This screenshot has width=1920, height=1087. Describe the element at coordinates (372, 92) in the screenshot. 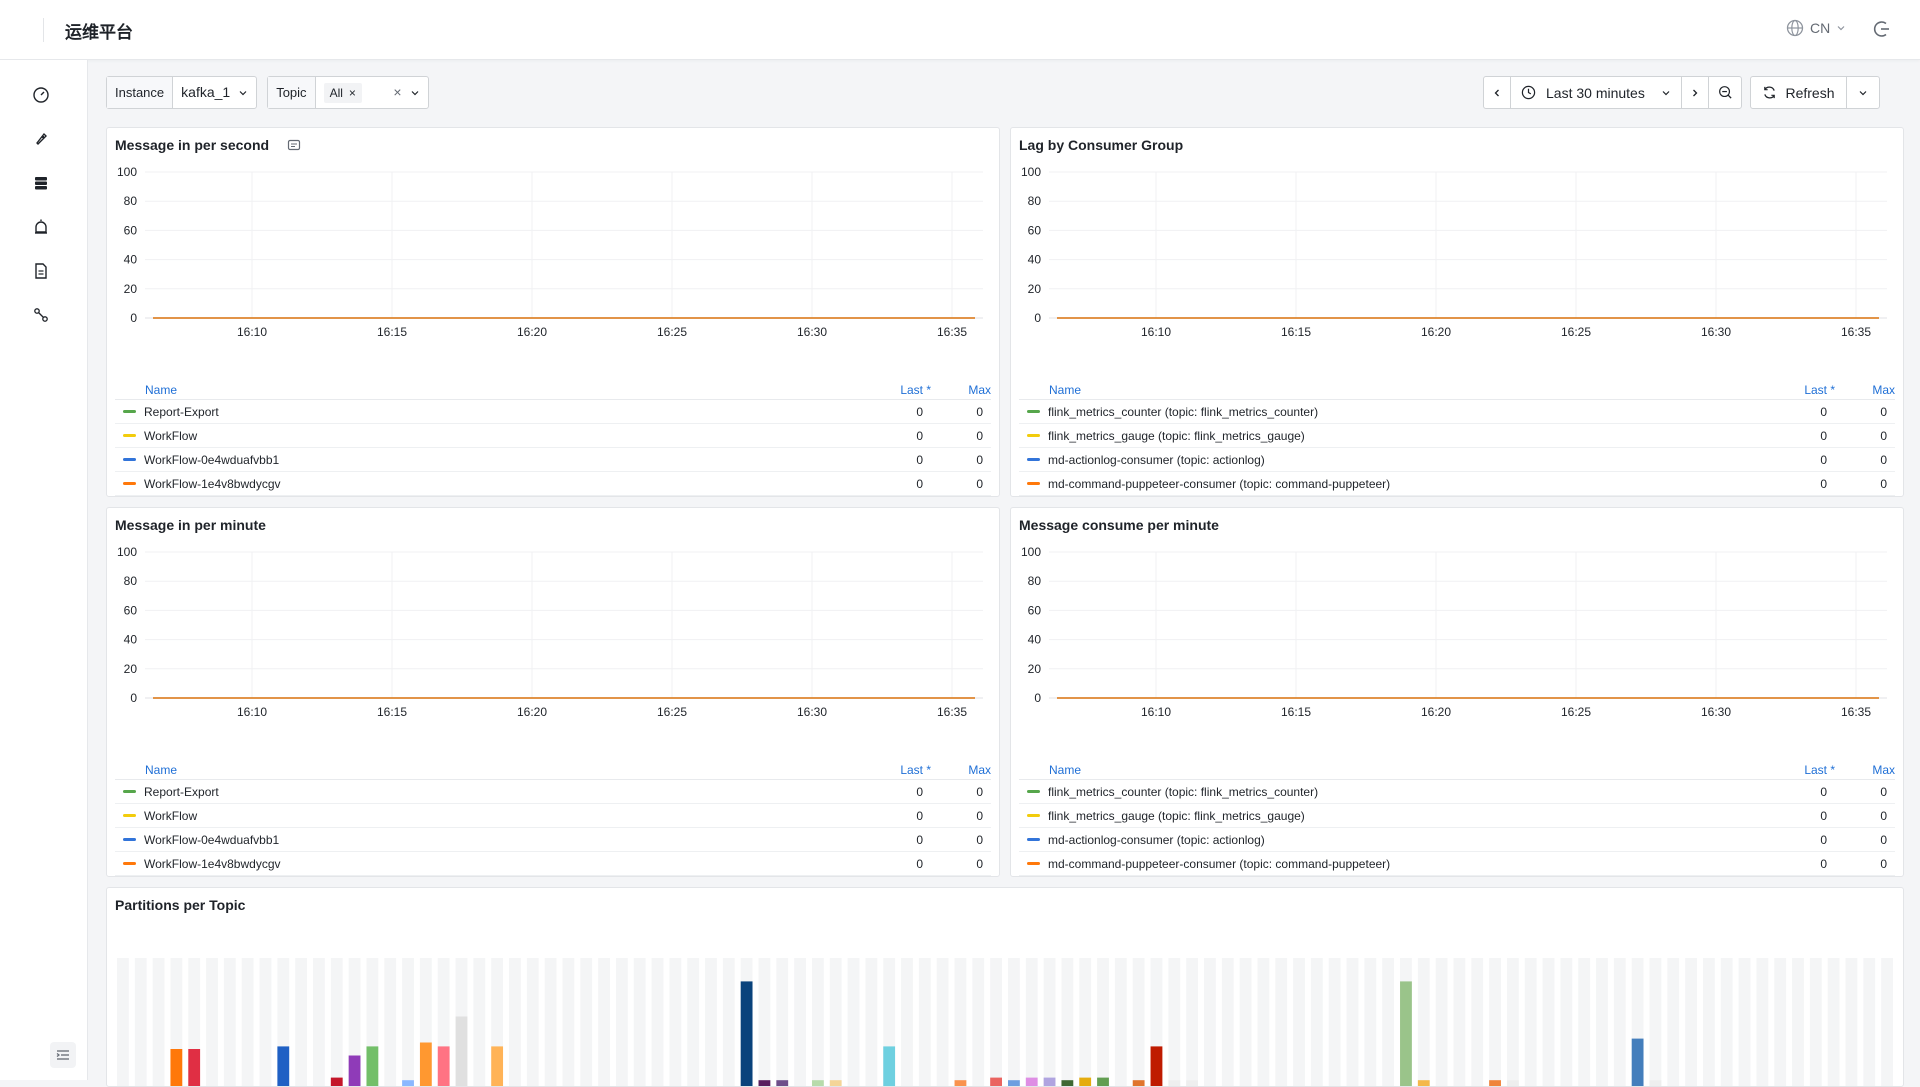

I see `topic-select: All× ×` at that location.